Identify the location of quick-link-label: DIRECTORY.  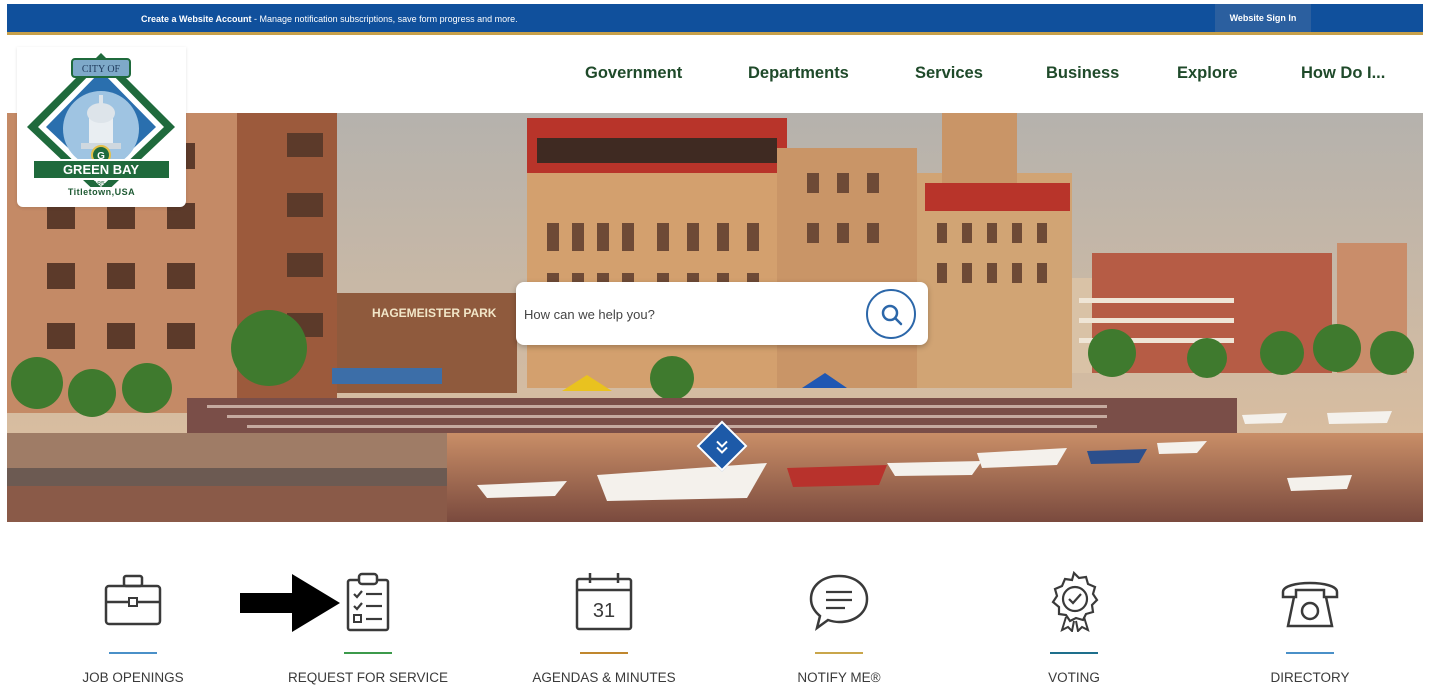
(1310, 677).